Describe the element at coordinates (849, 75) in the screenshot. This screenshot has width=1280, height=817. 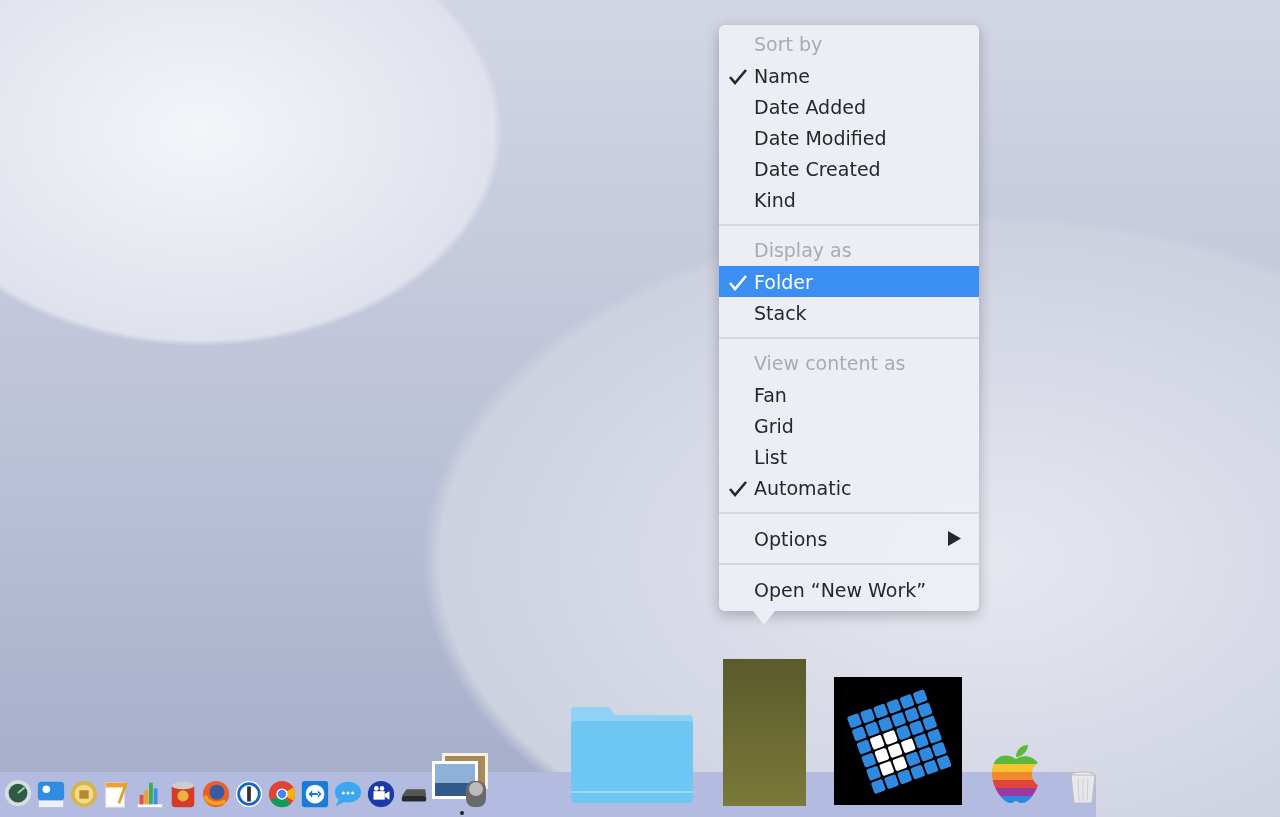
I see `menu-item: Name` at that location.